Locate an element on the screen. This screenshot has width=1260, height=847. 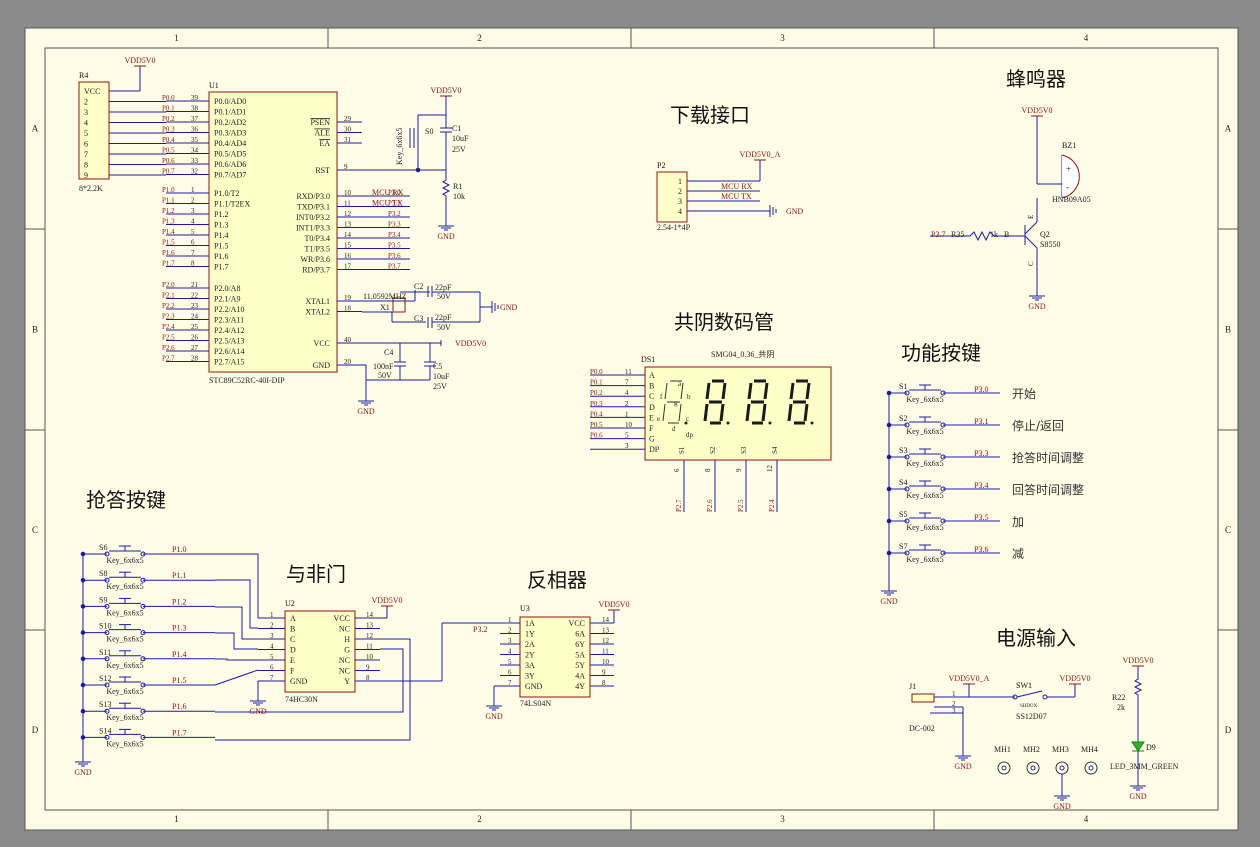
section-title-answer-keys: 抢答按键 is located at coordinates (126, 500).